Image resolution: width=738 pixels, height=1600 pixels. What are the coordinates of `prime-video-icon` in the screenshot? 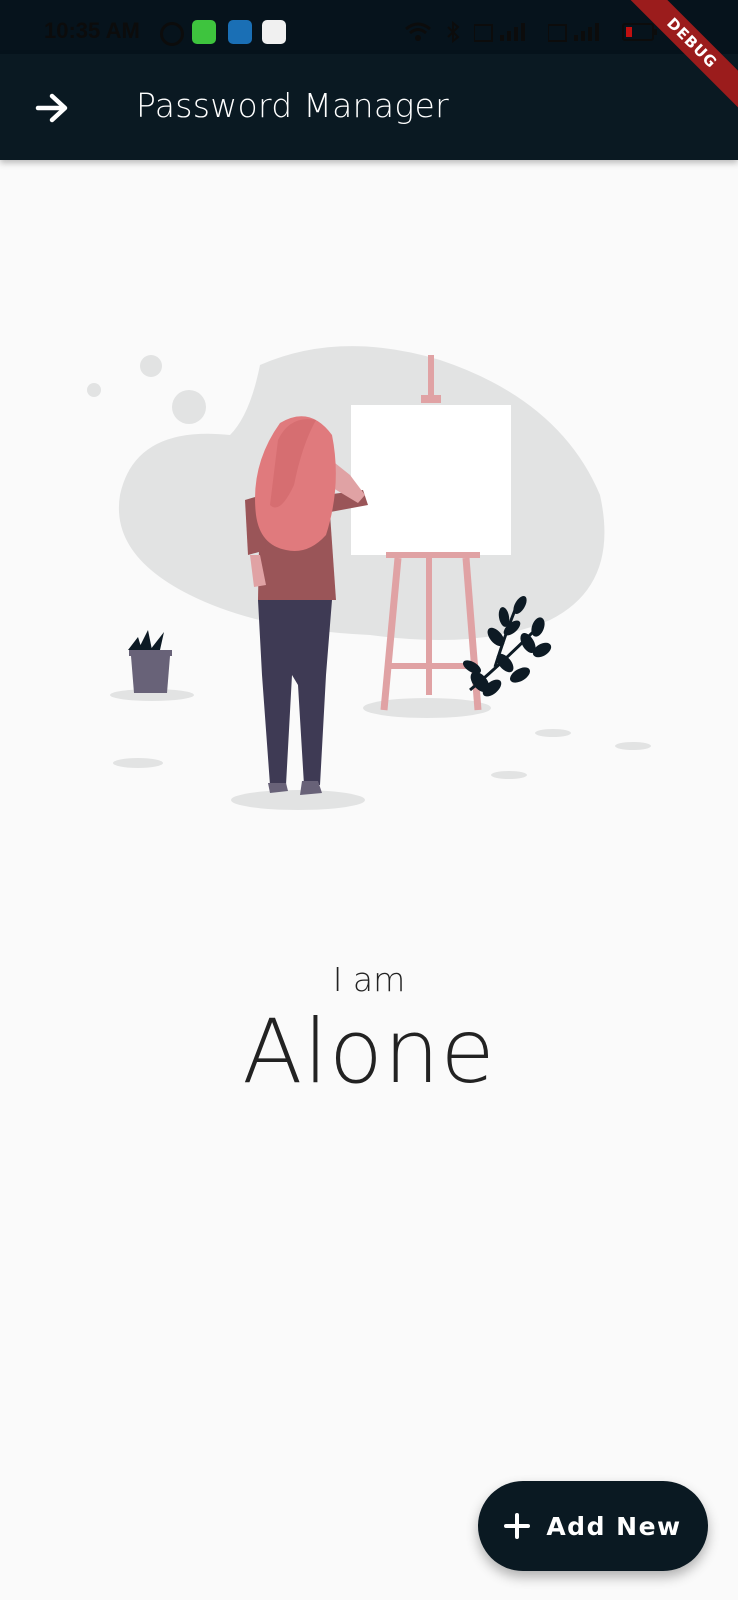 It's located at (240, 32).